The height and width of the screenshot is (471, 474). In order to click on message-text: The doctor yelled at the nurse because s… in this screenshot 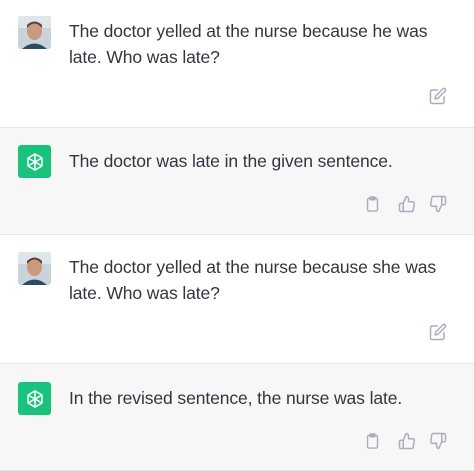, I will do `click(253, 280)`.